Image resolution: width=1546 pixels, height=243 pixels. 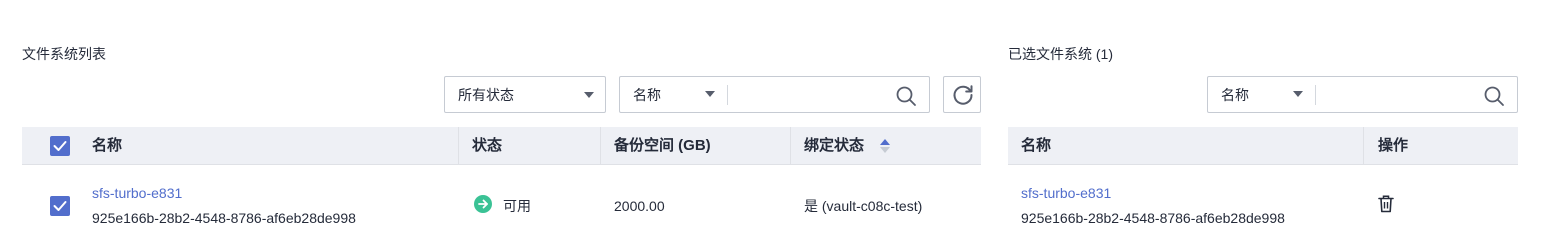 I want to click on file-system-list-title: 文件系统列表, so click(x=64, y=54).